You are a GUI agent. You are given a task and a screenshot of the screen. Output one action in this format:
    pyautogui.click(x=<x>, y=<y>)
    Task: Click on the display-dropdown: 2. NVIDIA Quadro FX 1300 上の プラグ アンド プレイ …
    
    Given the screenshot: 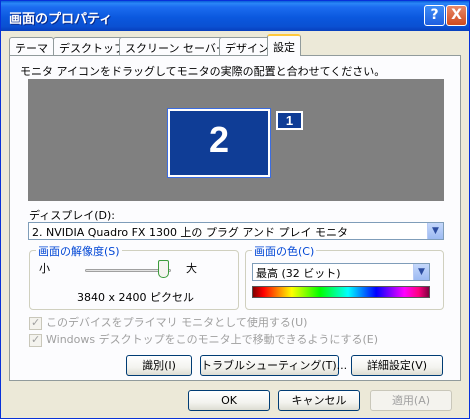 What is the action you would take?
    pyautogui.click(x=236, y=231)
    